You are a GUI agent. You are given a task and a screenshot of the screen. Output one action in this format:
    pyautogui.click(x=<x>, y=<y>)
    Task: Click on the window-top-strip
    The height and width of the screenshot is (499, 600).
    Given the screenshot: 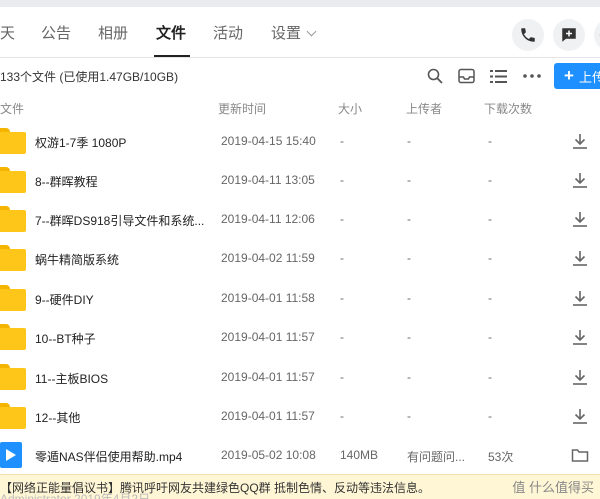 What is the action you would take?
    pyautogui.click(x=300, y=3)
    